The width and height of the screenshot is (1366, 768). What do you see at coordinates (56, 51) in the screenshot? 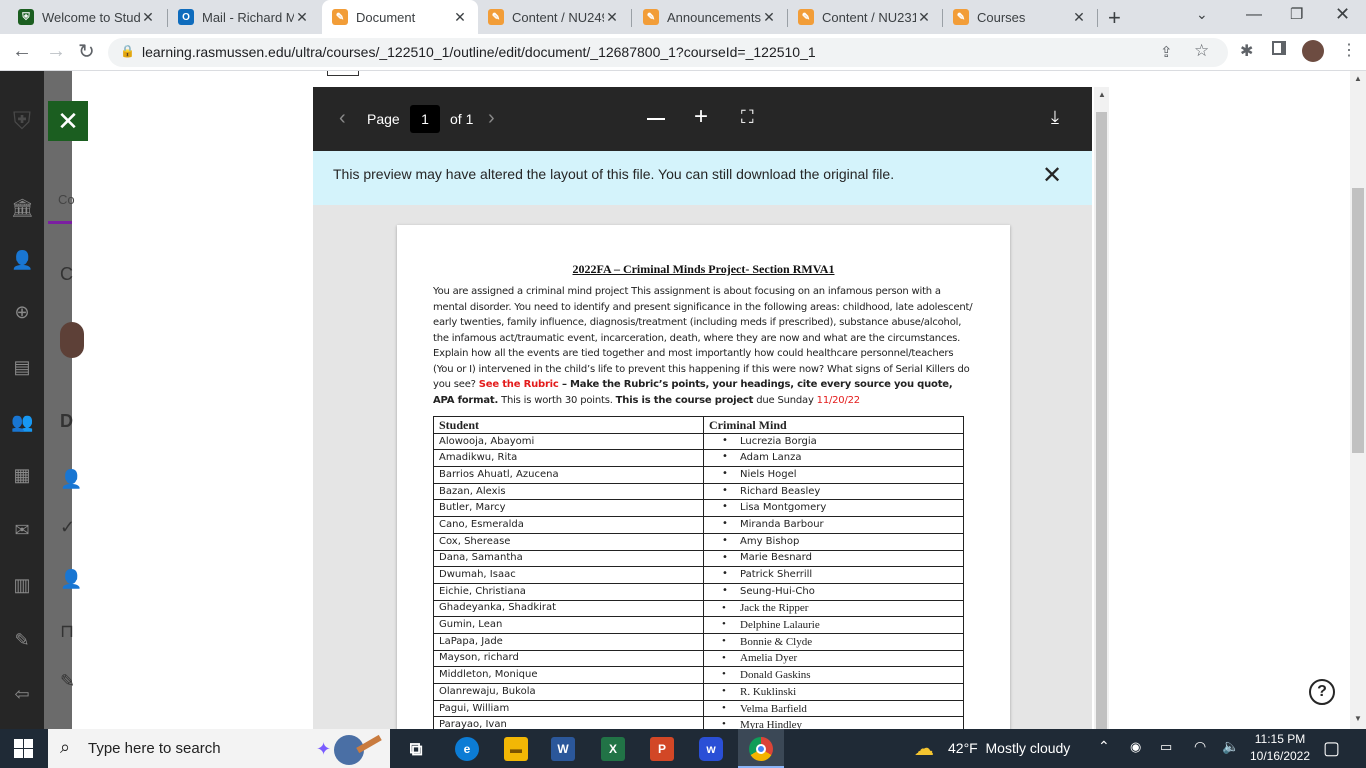
I see `forward-icon: →` at bounding box center [56, 51].